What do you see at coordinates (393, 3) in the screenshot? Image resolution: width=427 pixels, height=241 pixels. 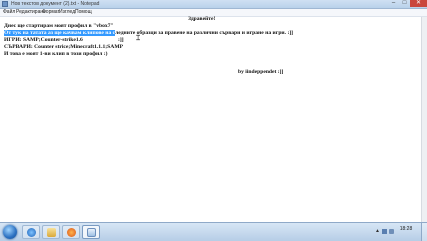 I see `minimize-button: –` at bounding box center [393, 3].